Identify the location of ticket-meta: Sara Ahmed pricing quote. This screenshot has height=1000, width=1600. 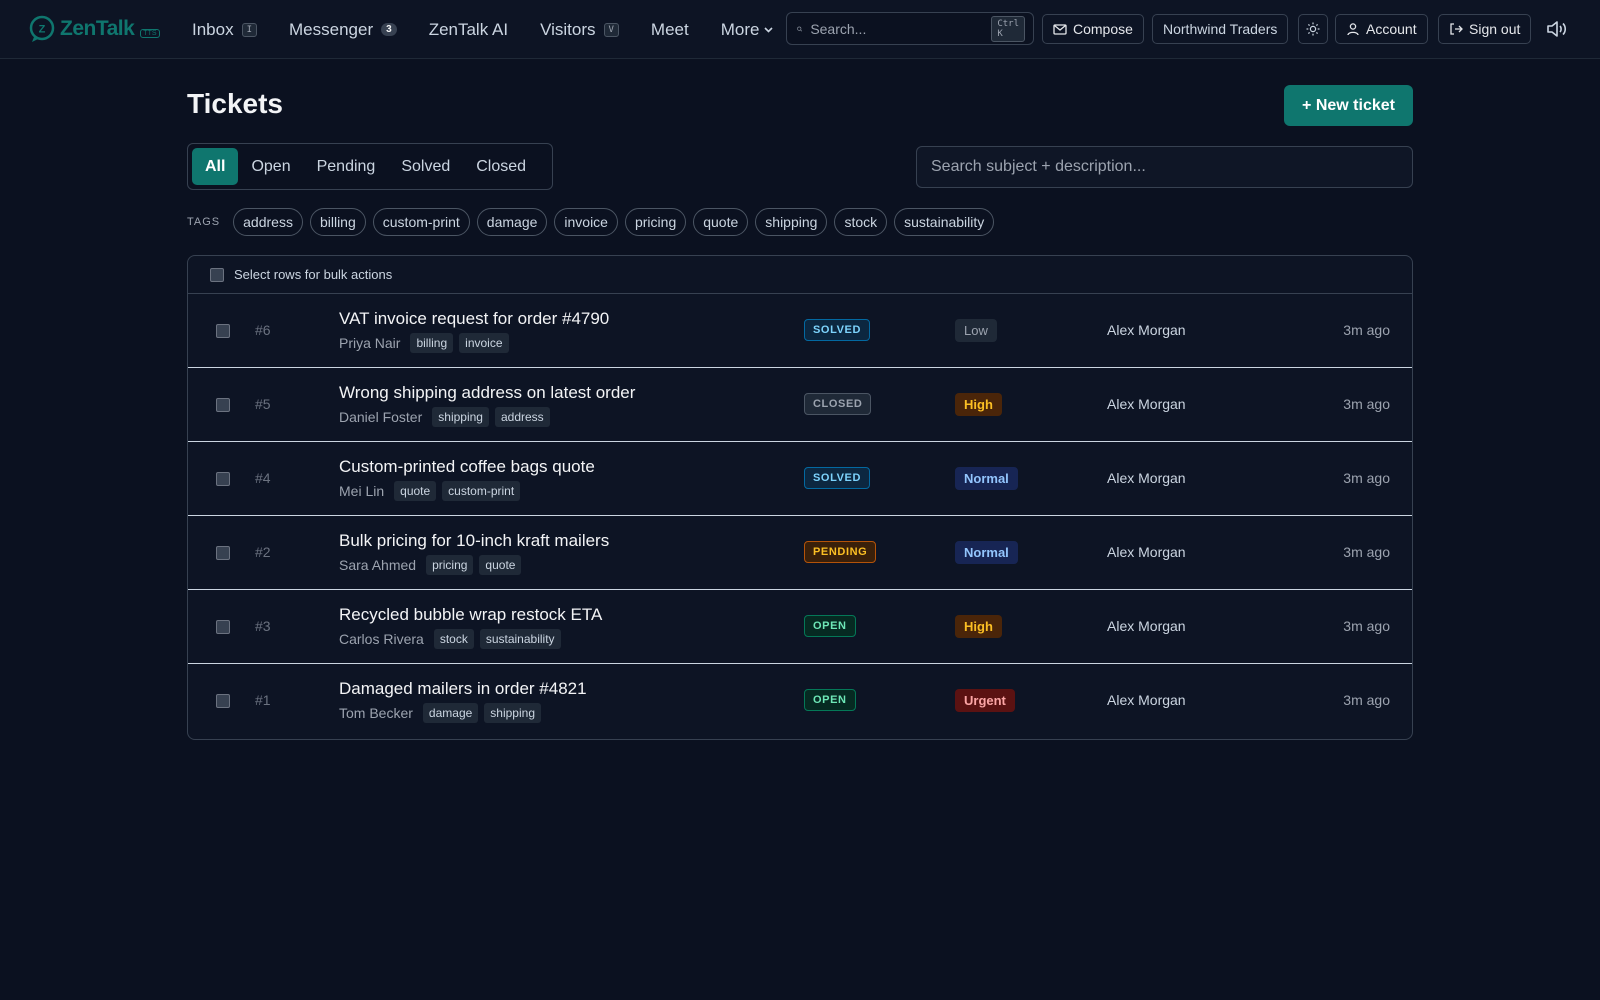
(430, 565).